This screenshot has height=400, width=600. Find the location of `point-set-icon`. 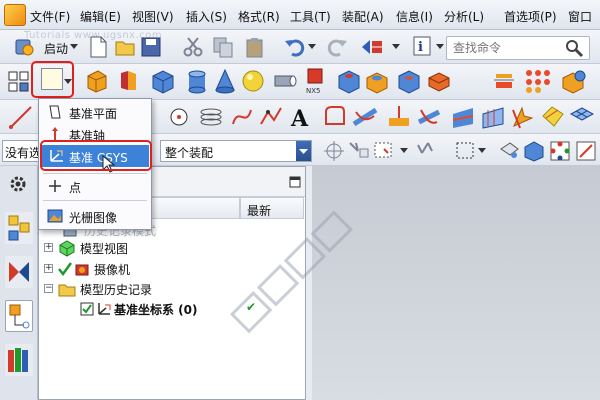

point-set-icon is located at coordinates (179, 117).